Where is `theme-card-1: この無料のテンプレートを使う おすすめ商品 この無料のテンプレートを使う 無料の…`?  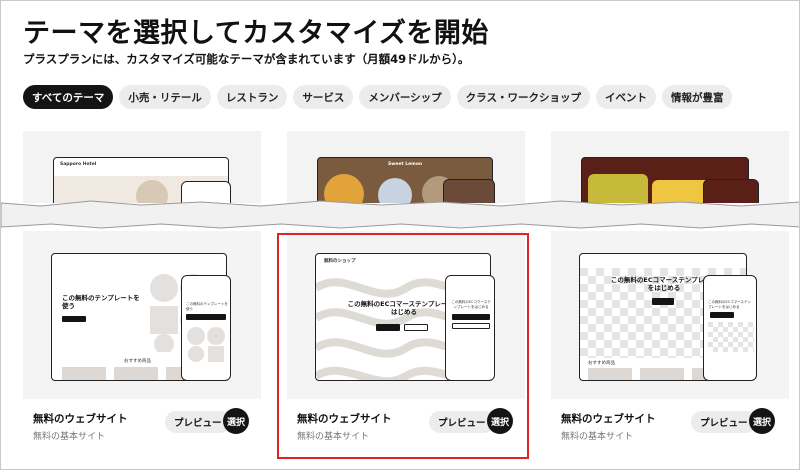
theme-card-1: この無料のテンプレートを使う おすすめ商品 この無料のテンプレートを使う 無料の… is located at coordinates (142, 341).